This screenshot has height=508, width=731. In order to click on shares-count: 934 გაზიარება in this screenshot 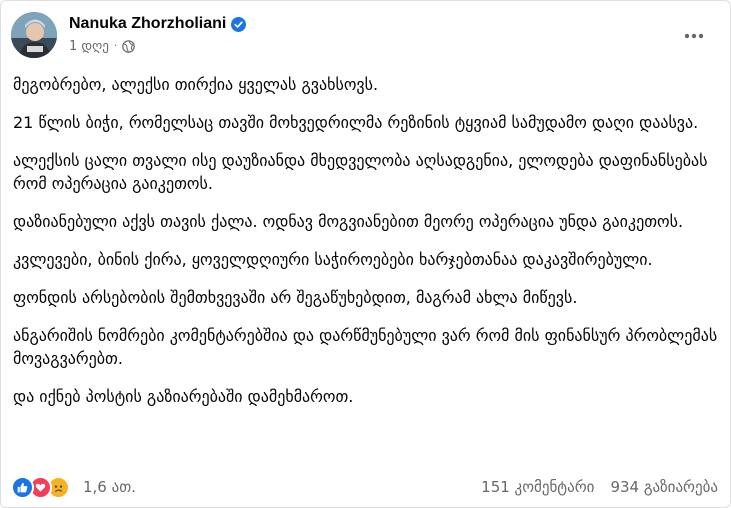, I will do `click(664, 487)`.